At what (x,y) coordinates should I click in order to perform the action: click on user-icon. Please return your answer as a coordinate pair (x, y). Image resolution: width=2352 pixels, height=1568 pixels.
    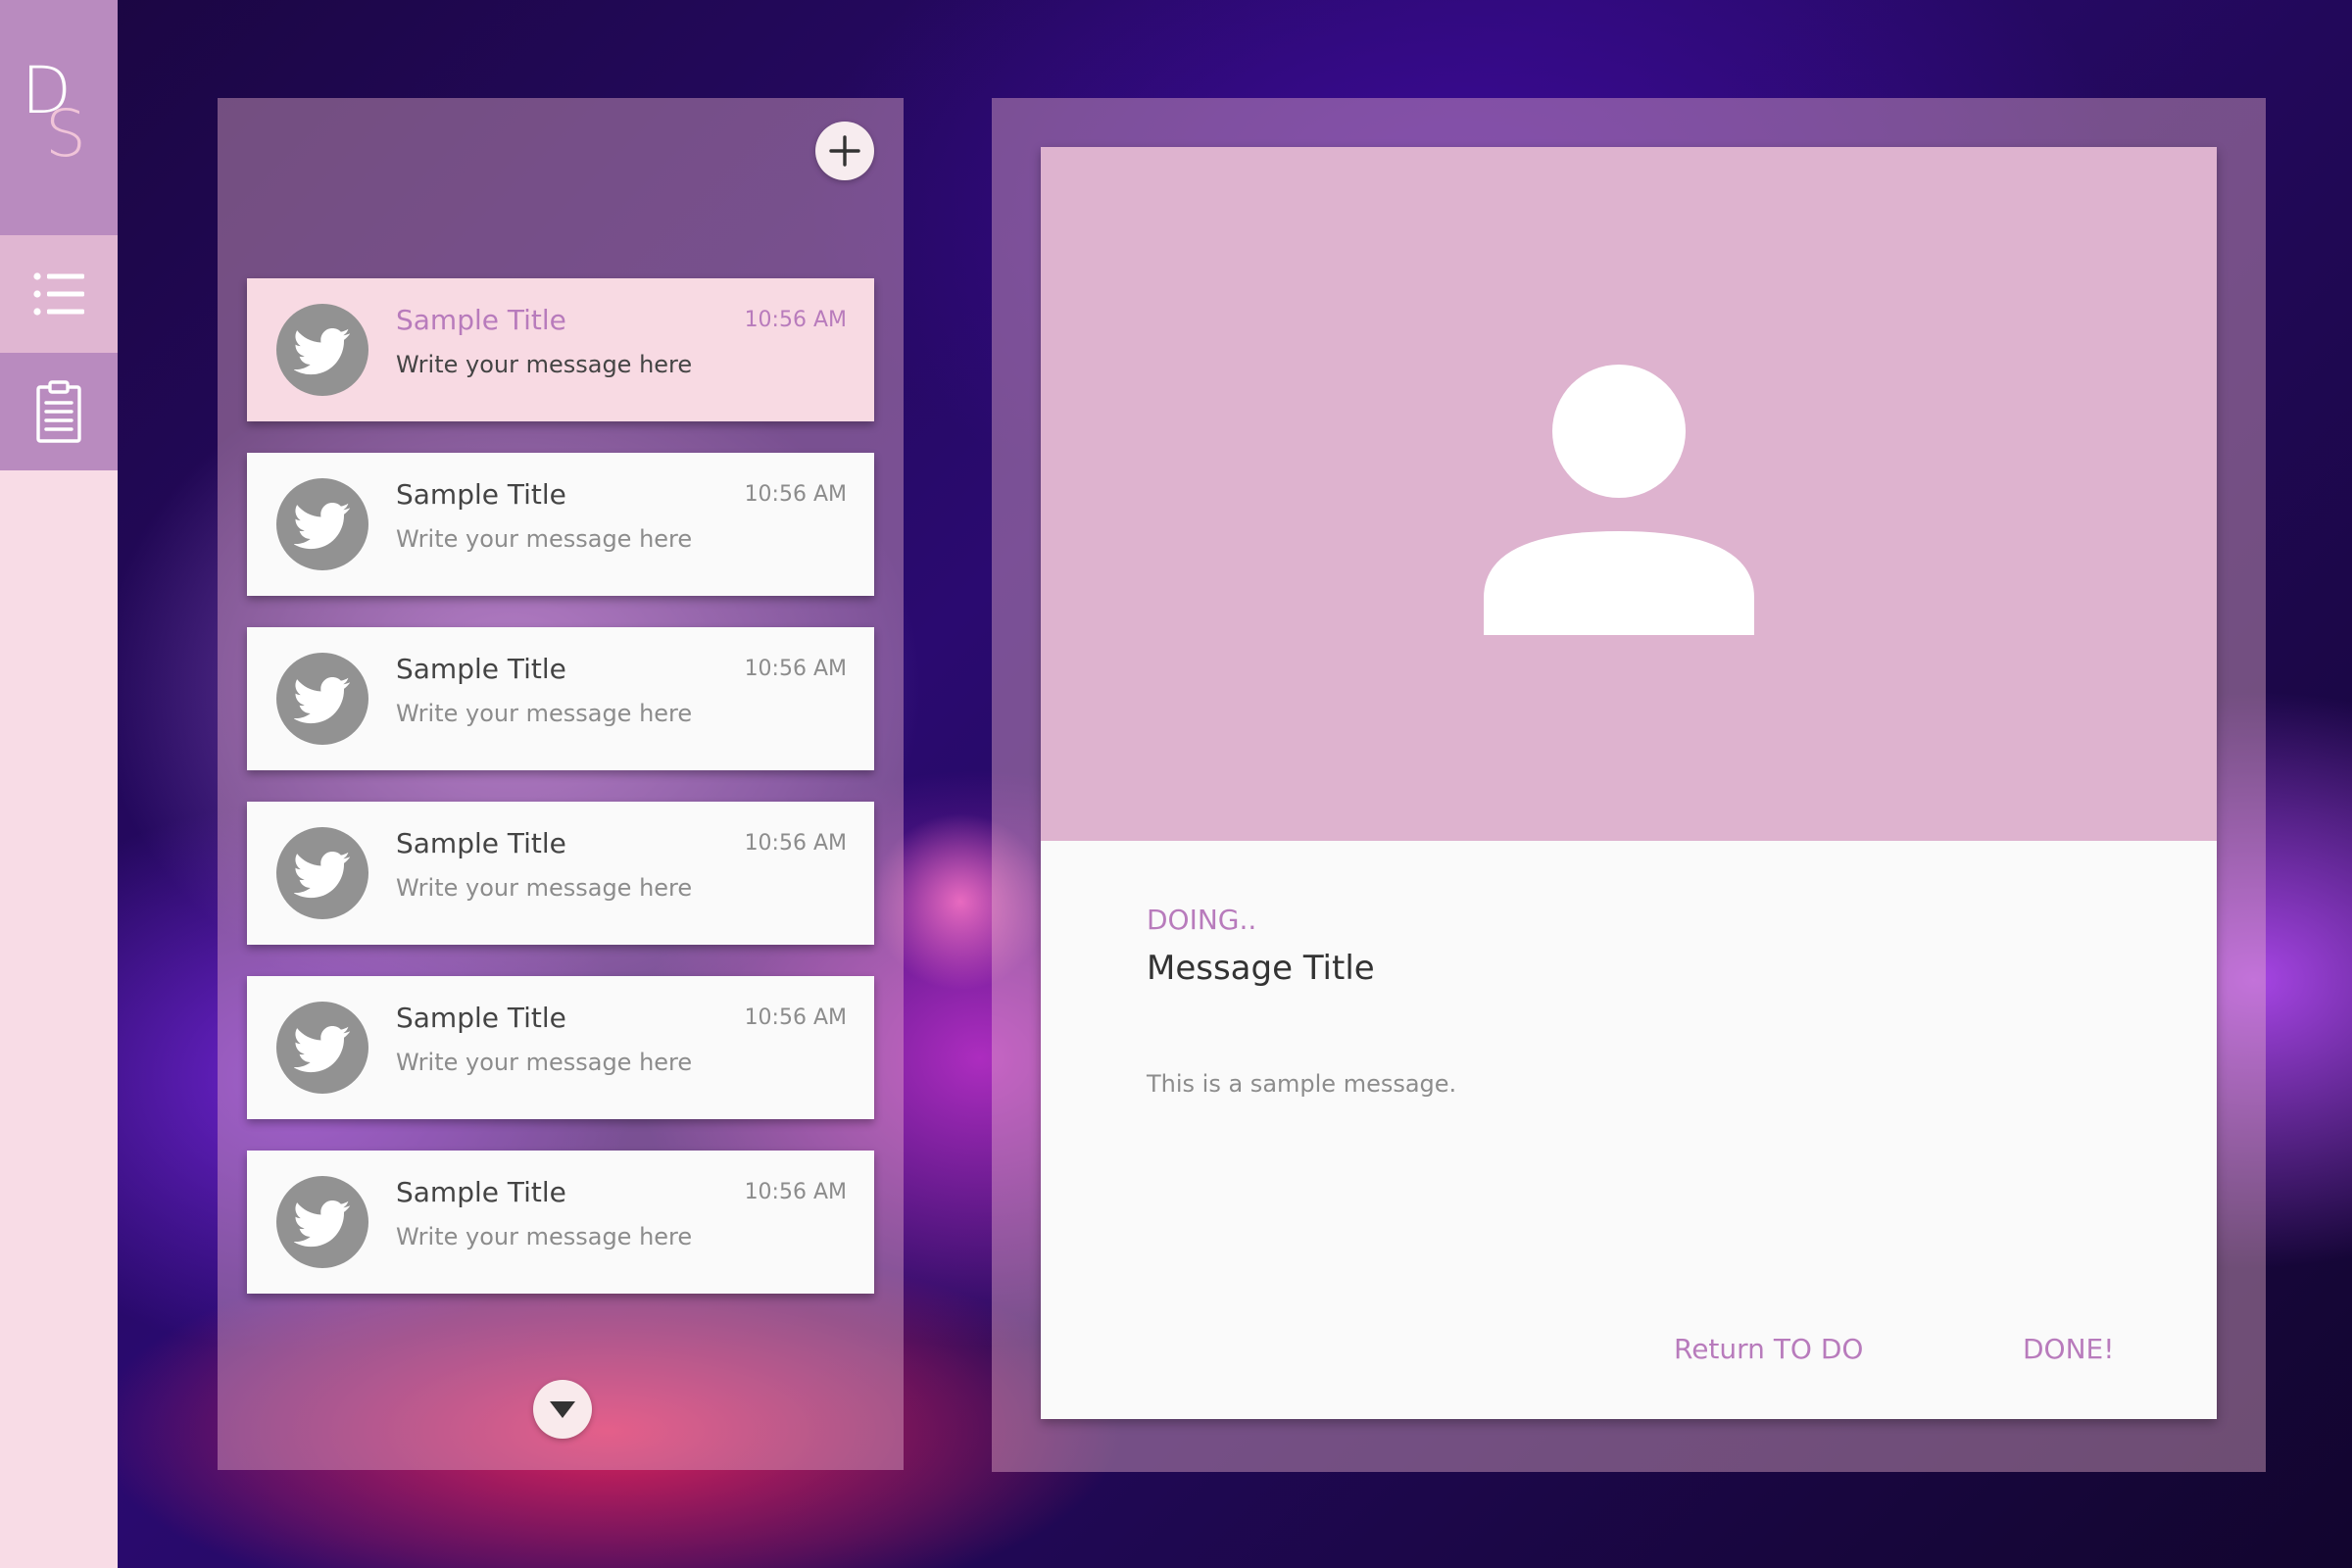
    Looking at the image, I should click on (1619, 500).